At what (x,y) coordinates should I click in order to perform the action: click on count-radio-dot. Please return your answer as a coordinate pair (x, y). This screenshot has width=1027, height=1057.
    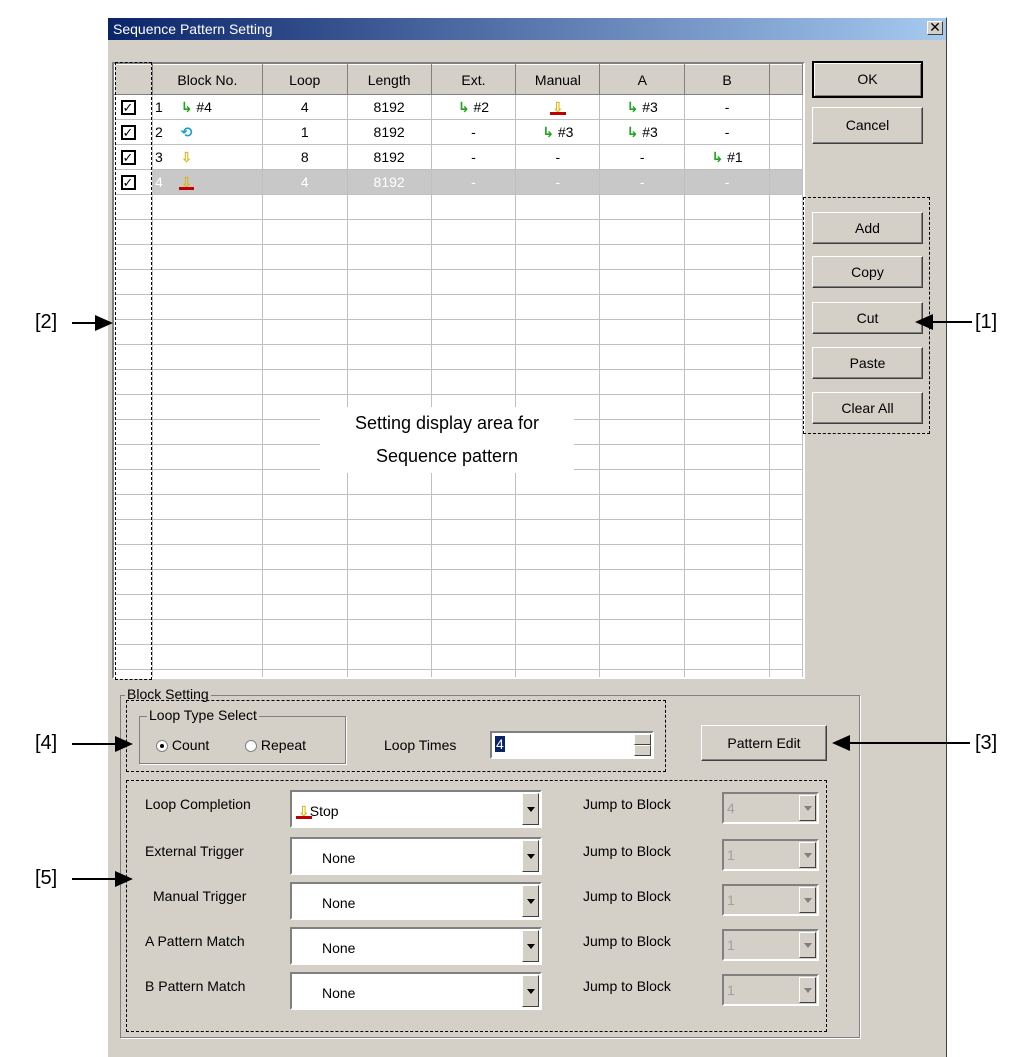
    Looking at the image, I should click on (162, 746).